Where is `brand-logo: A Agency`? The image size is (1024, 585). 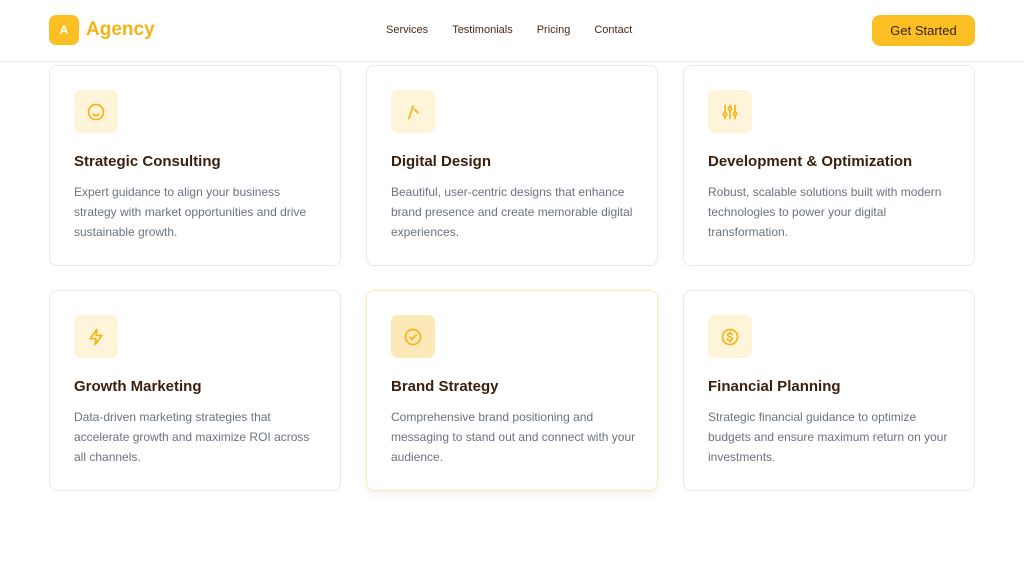
brand-logo: A Agency is located at coordinates (102, 30).